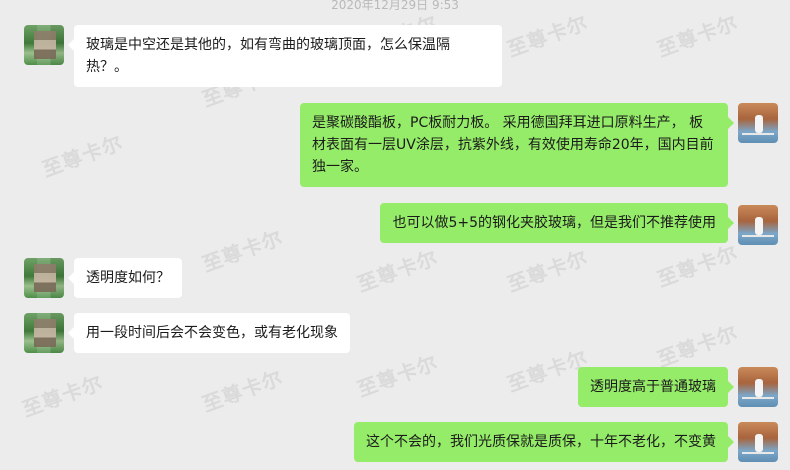 The image size is (790, 470). Describe the element at coordinates (656, 387) in the screenshot. I see `message-bubble: 透明度高于普通玻璃` at that location.